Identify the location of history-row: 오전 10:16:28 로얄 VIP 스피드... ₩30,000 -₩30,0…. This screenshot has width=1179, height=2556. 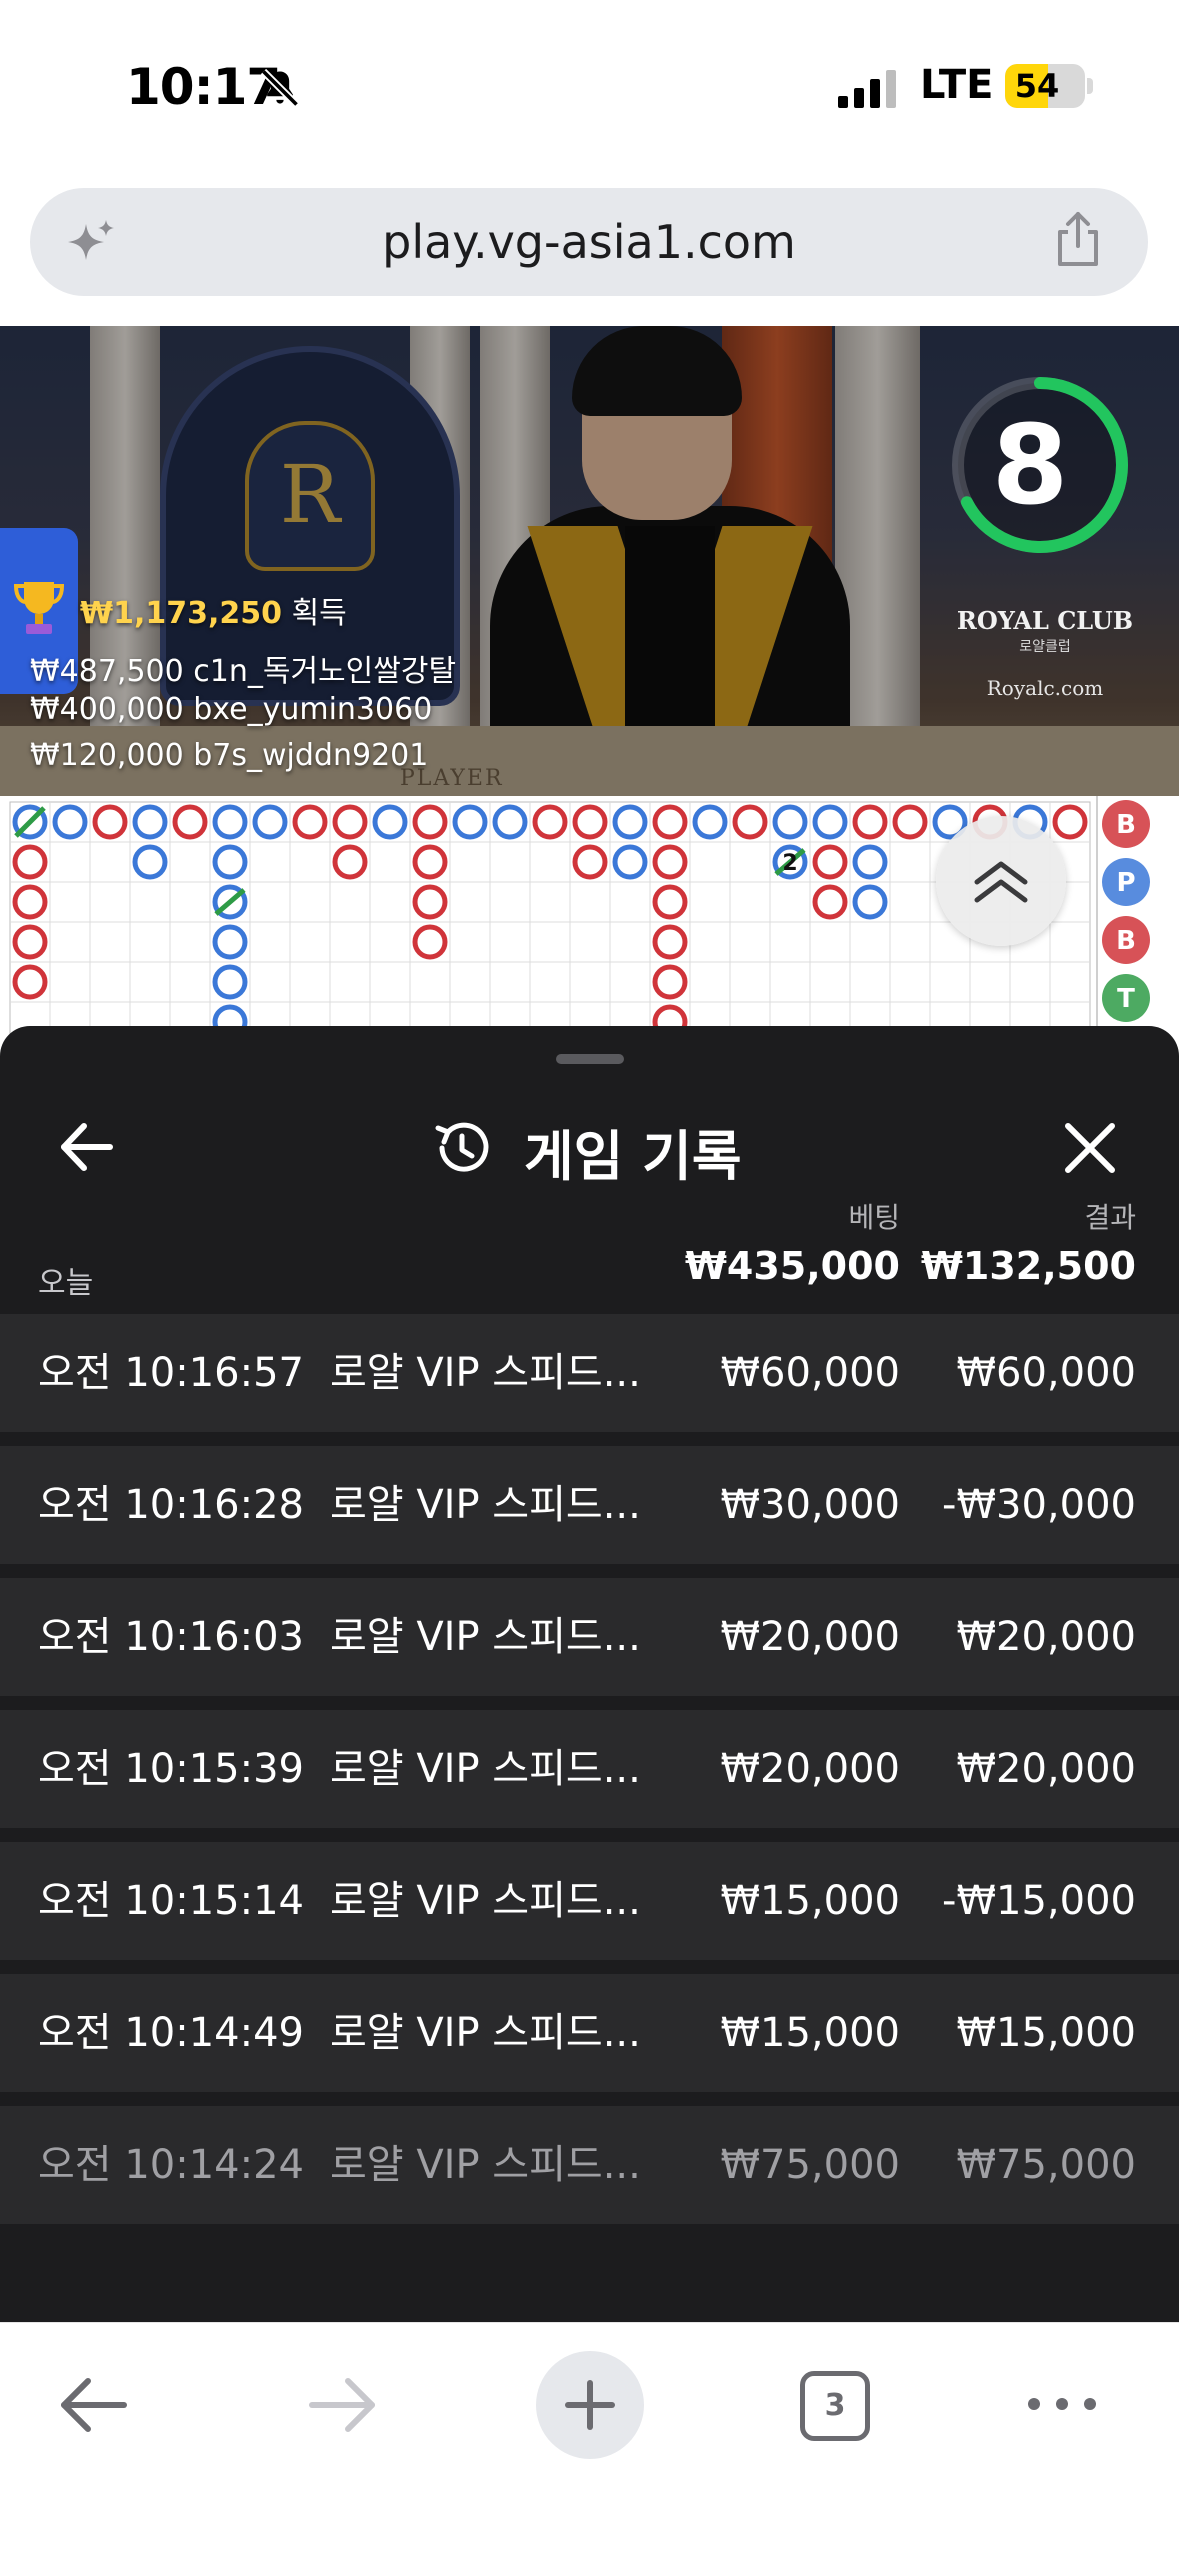
(589, 1505).